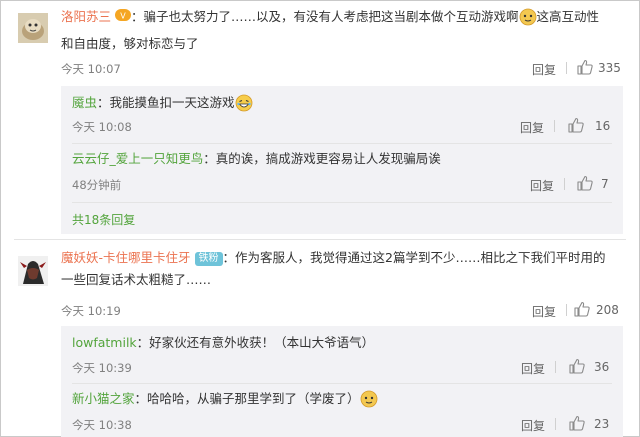  Describe the element at coordinates (609, 68) in the screenshot. I see `like-count: 335` at that location.